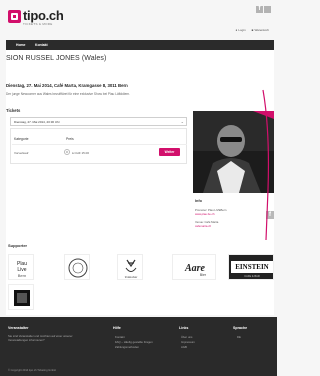 The width and height of the screenshot is (320, 376). I want to click on footer-language-heading: Sprache, so click(240, 328).